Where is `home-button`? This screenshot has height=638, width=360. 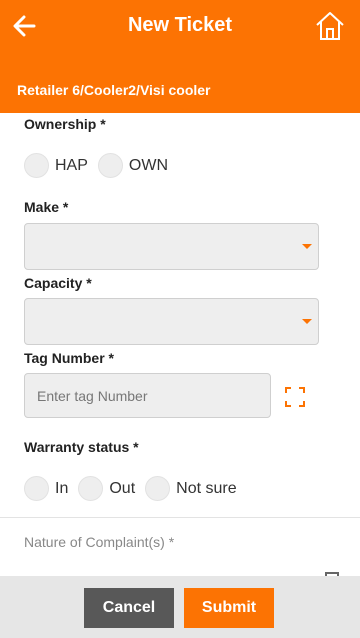
home-button is located at coordinates (330, 26).